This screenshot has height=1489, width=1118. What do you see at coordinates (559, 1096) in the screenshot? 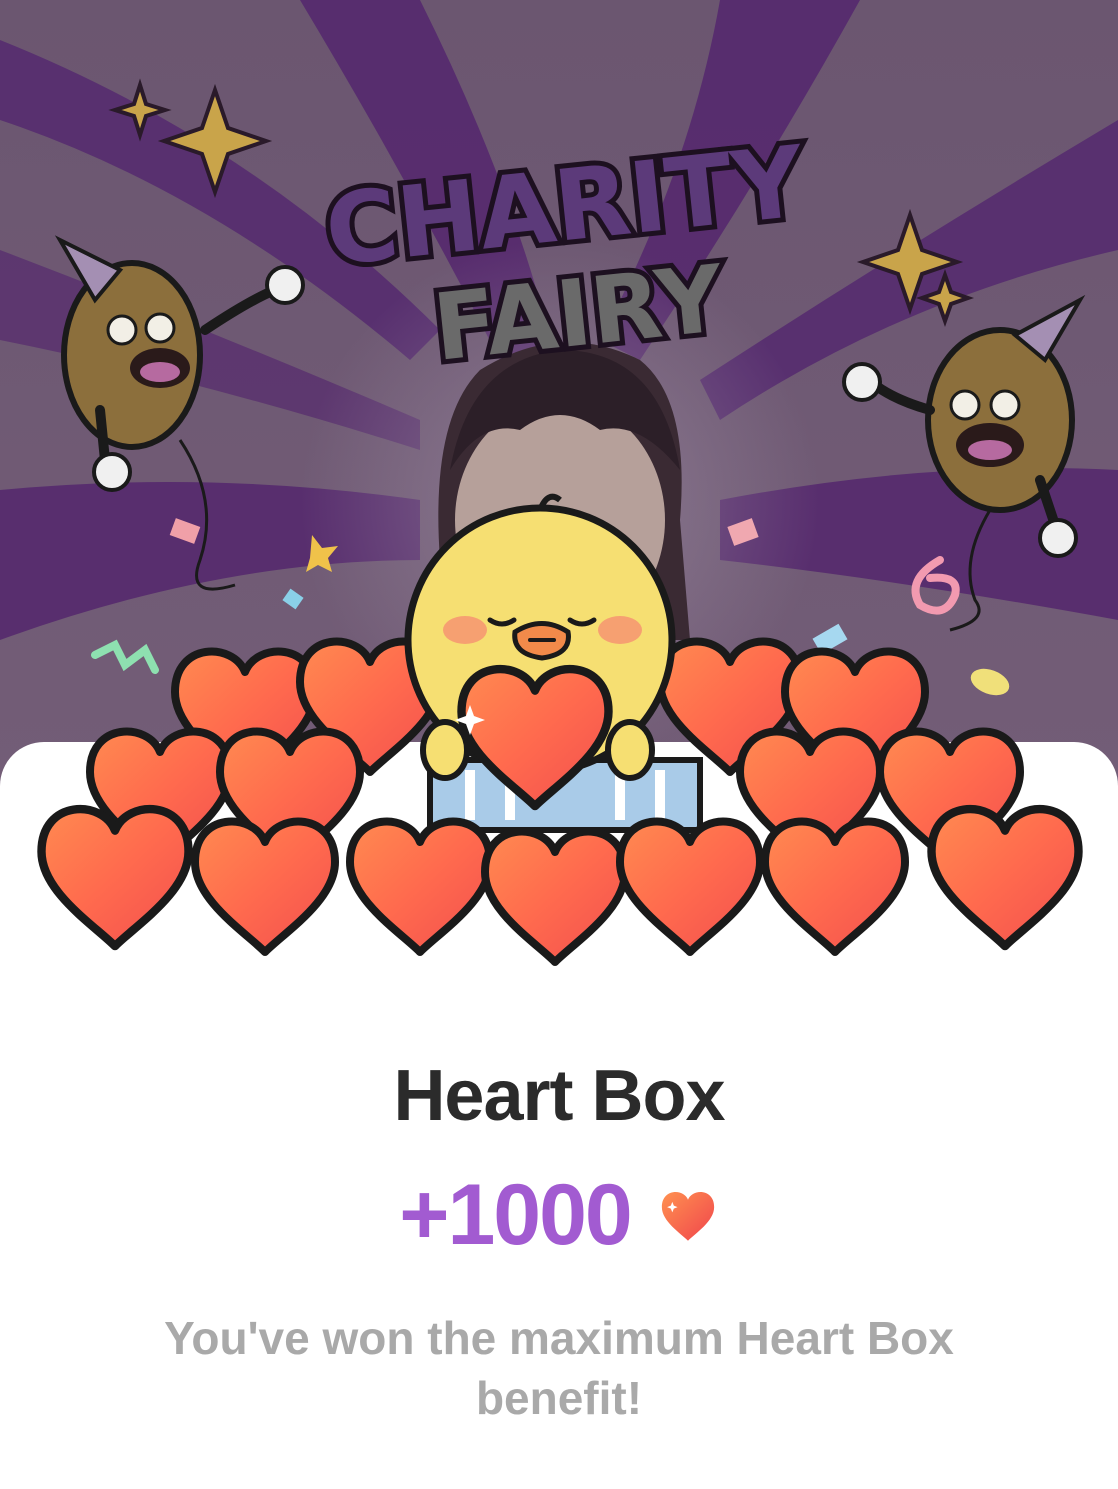
I see `reward-title: Heart Box` at bounding box center [559, 1096].